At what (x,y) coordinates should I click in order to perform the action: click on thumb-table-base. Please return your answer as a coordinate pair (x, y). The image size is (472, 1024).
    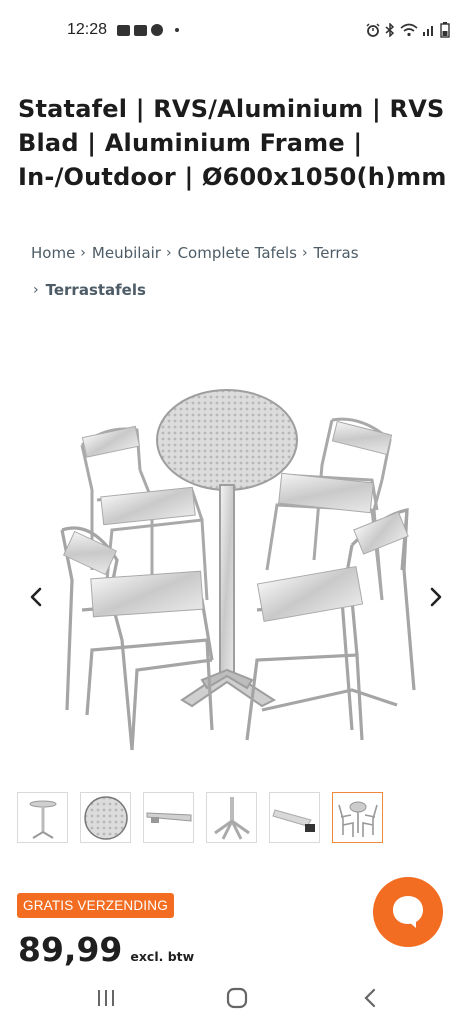
    Looking at the image, I should click on (231, 817).